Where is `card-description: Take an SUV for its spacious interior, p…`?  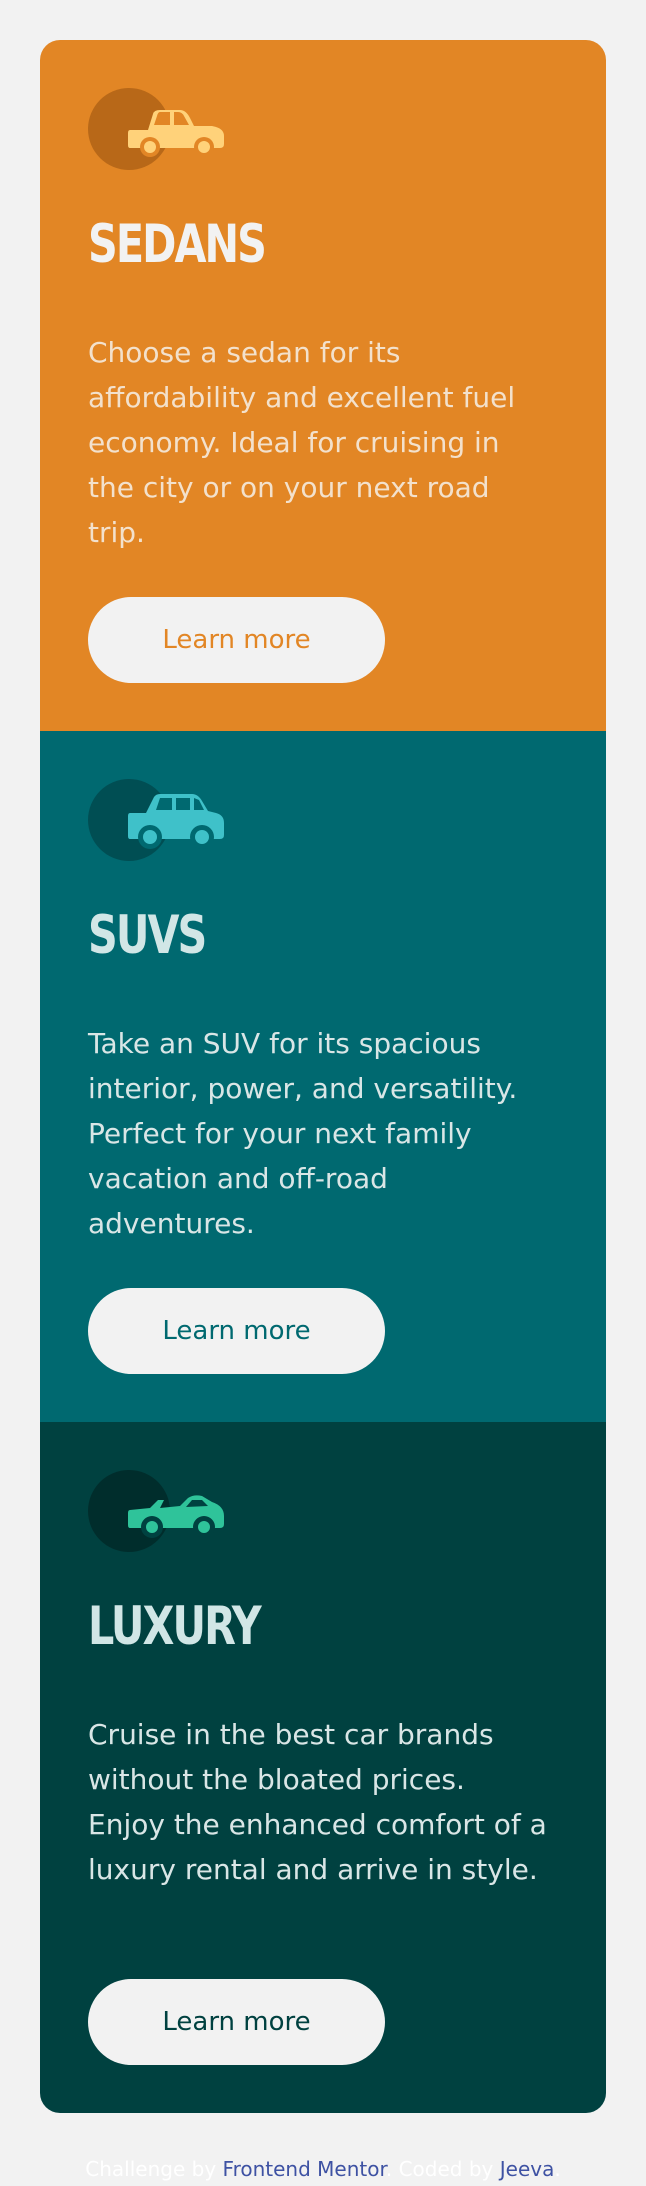 card-description: Take an SUV for its spacious interior, p… is located at coordinates (303, 1133).